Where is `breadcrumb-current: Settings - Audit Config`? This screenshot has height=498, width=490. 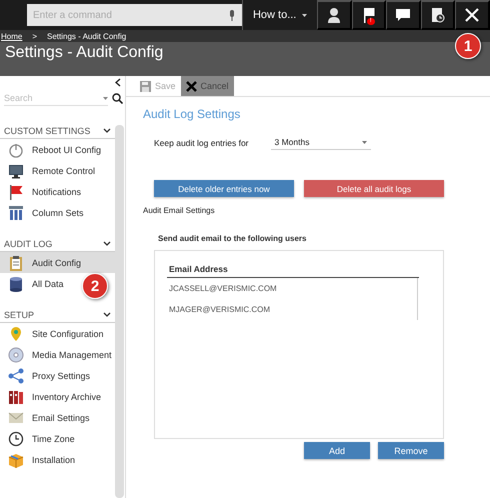
breadcrumb-current: Settings - Audit Config is located at coordinates (86, 36).